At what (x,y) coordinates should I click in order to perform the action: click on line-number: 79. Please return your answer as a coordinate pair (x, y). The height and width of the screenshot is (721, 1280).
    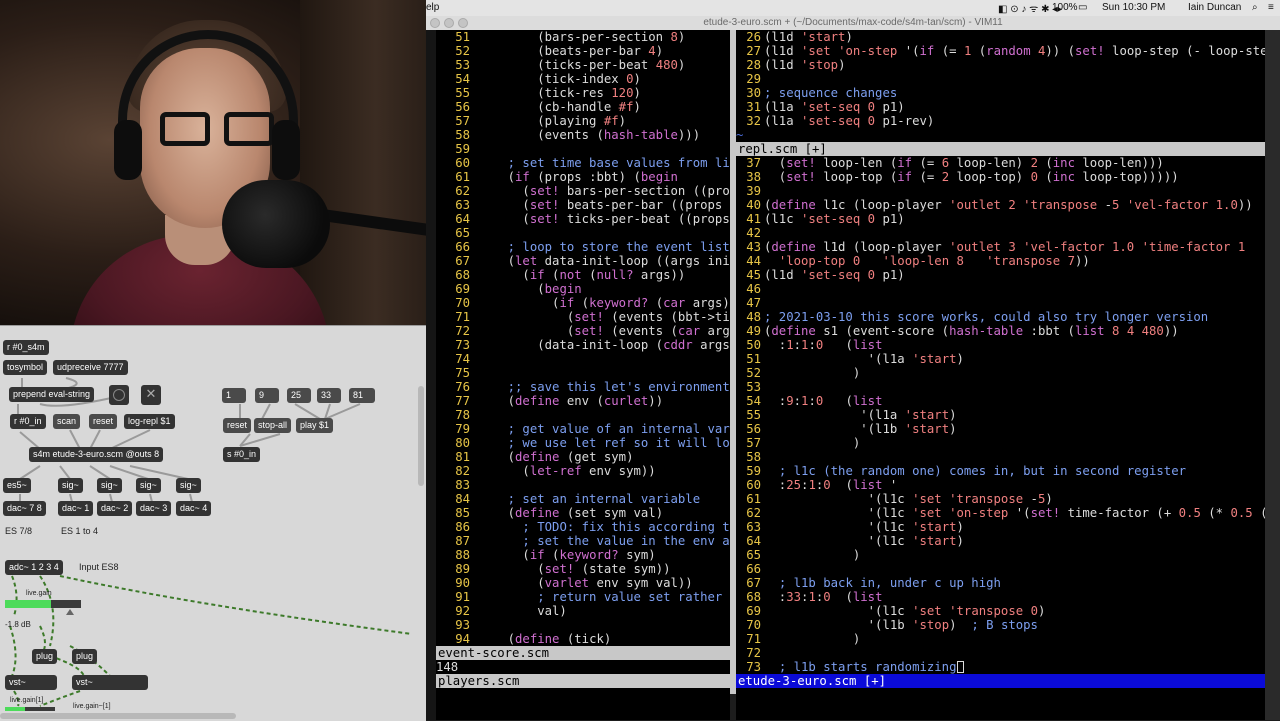
    Looking at the image, I should click on (462, 429).